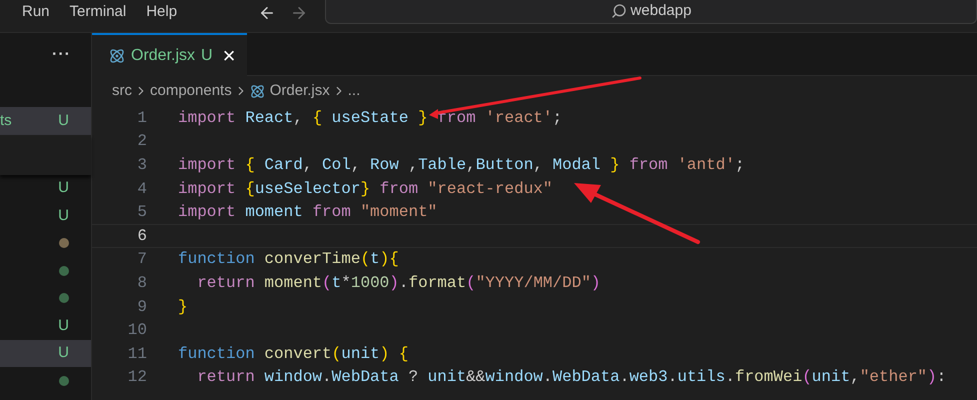 The width and height of the screenshot is (977, 400). Describe the element at coordinates (122, 91) in the screenshot. I see `breadcrumb-item: src` at that location.